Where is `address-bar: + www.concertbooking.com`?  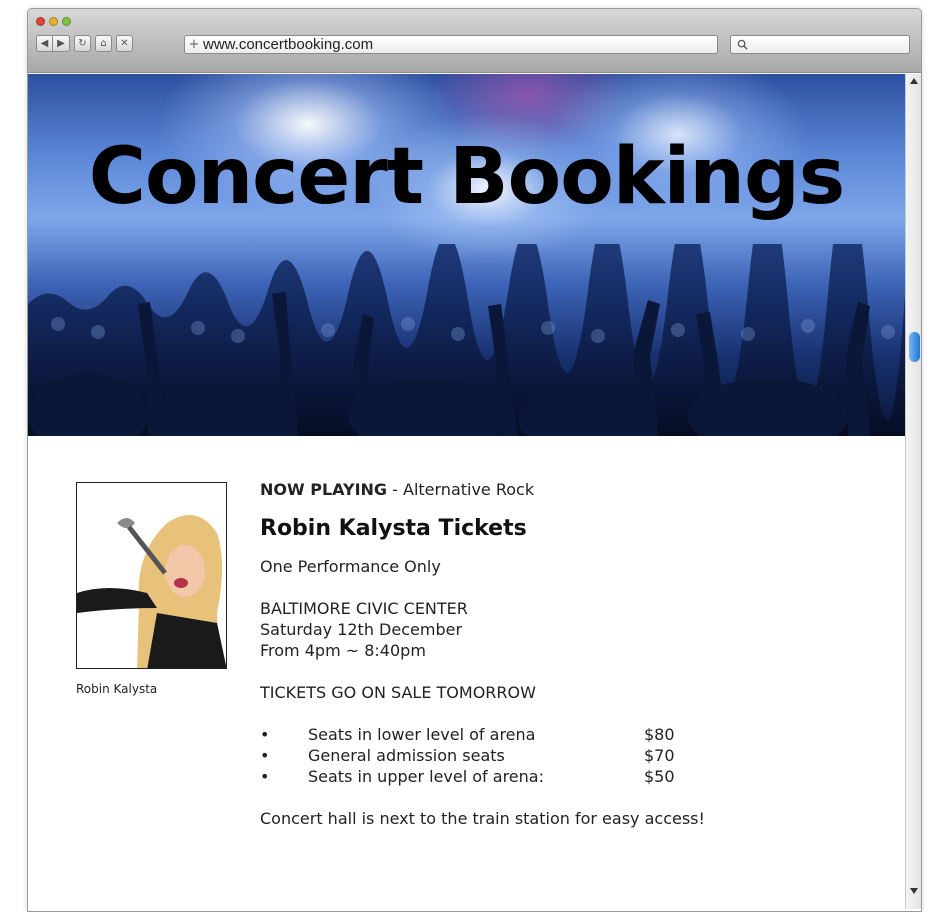 address-bar: + www.concertbooking.com is located at coordinates (451, 44).